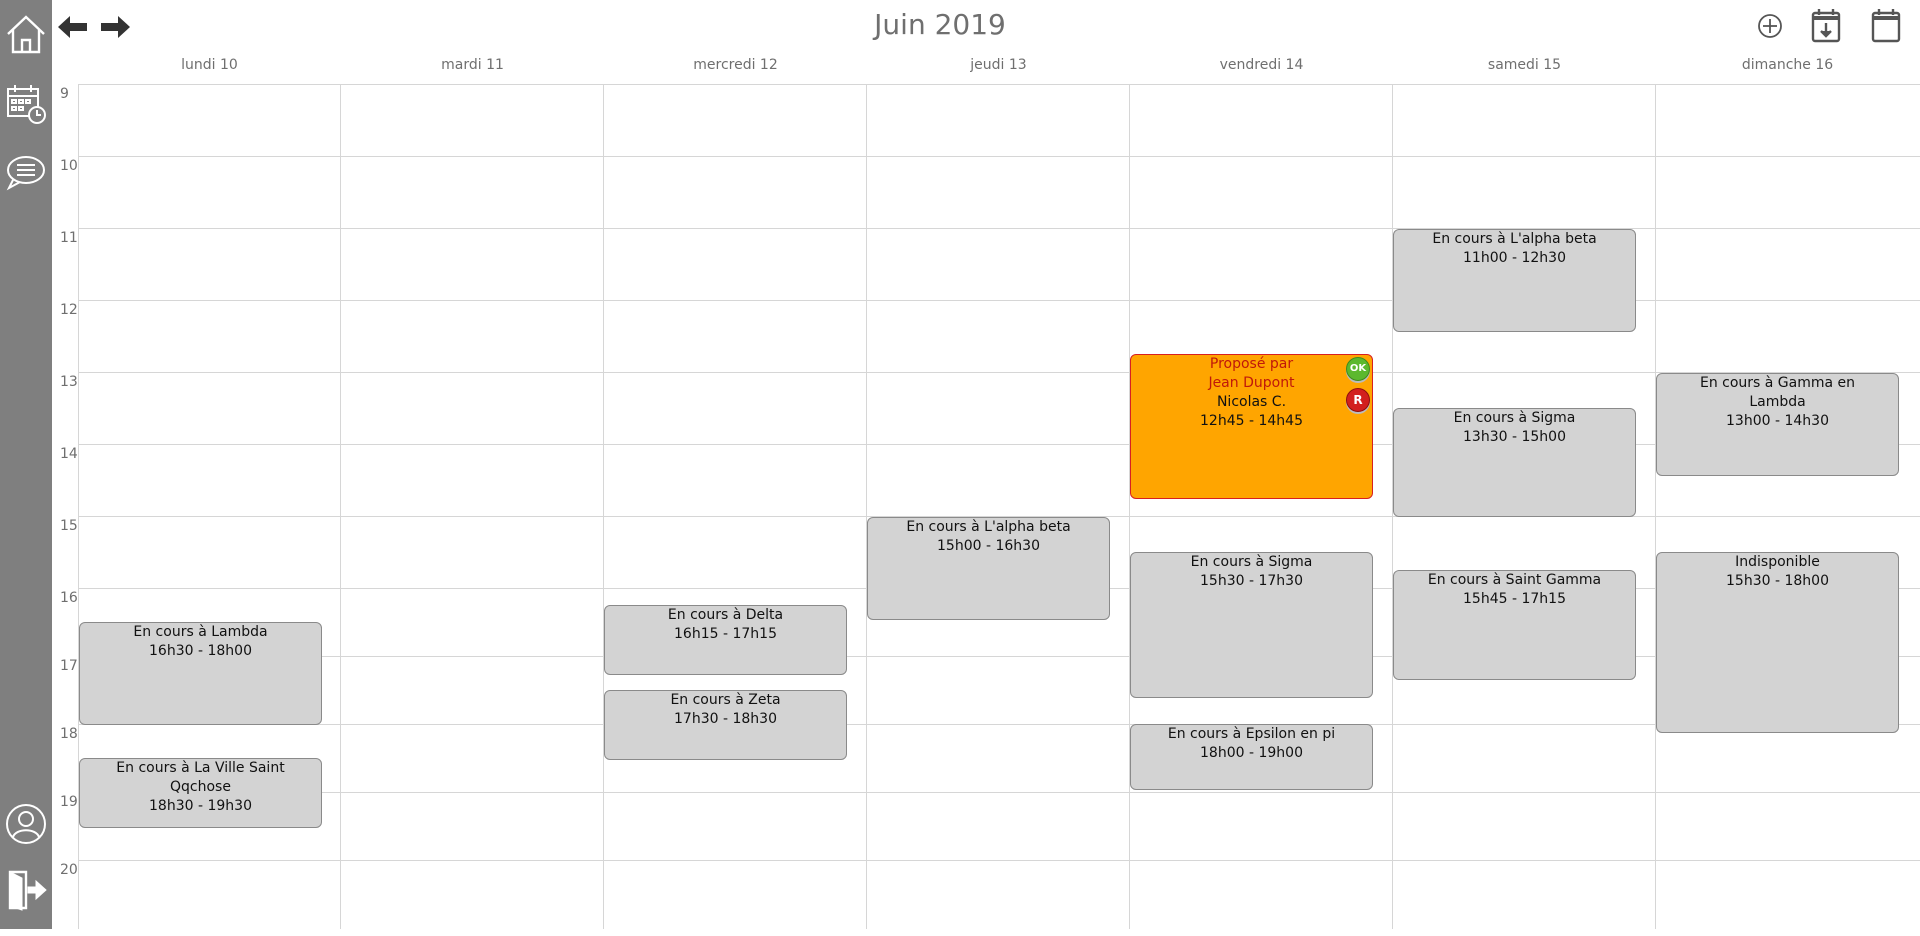  I want to click on event-card: En cours à L'alpha beta 11h00 - 12h30, so click(1514, 280).